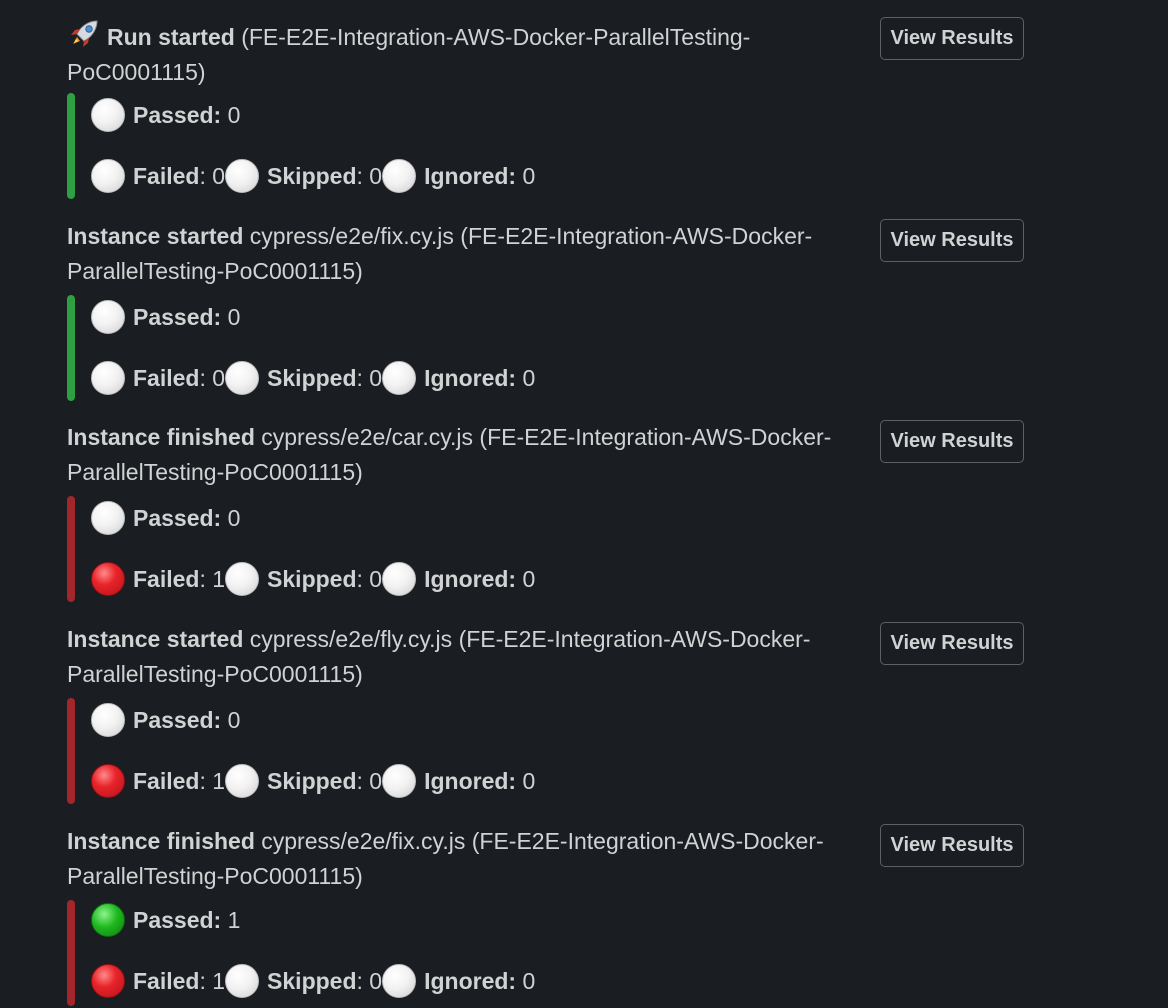  What do you see at coordinates (84, 33) in the screenshot?
I see `rocket-icon` at bounding box center [84, 33].